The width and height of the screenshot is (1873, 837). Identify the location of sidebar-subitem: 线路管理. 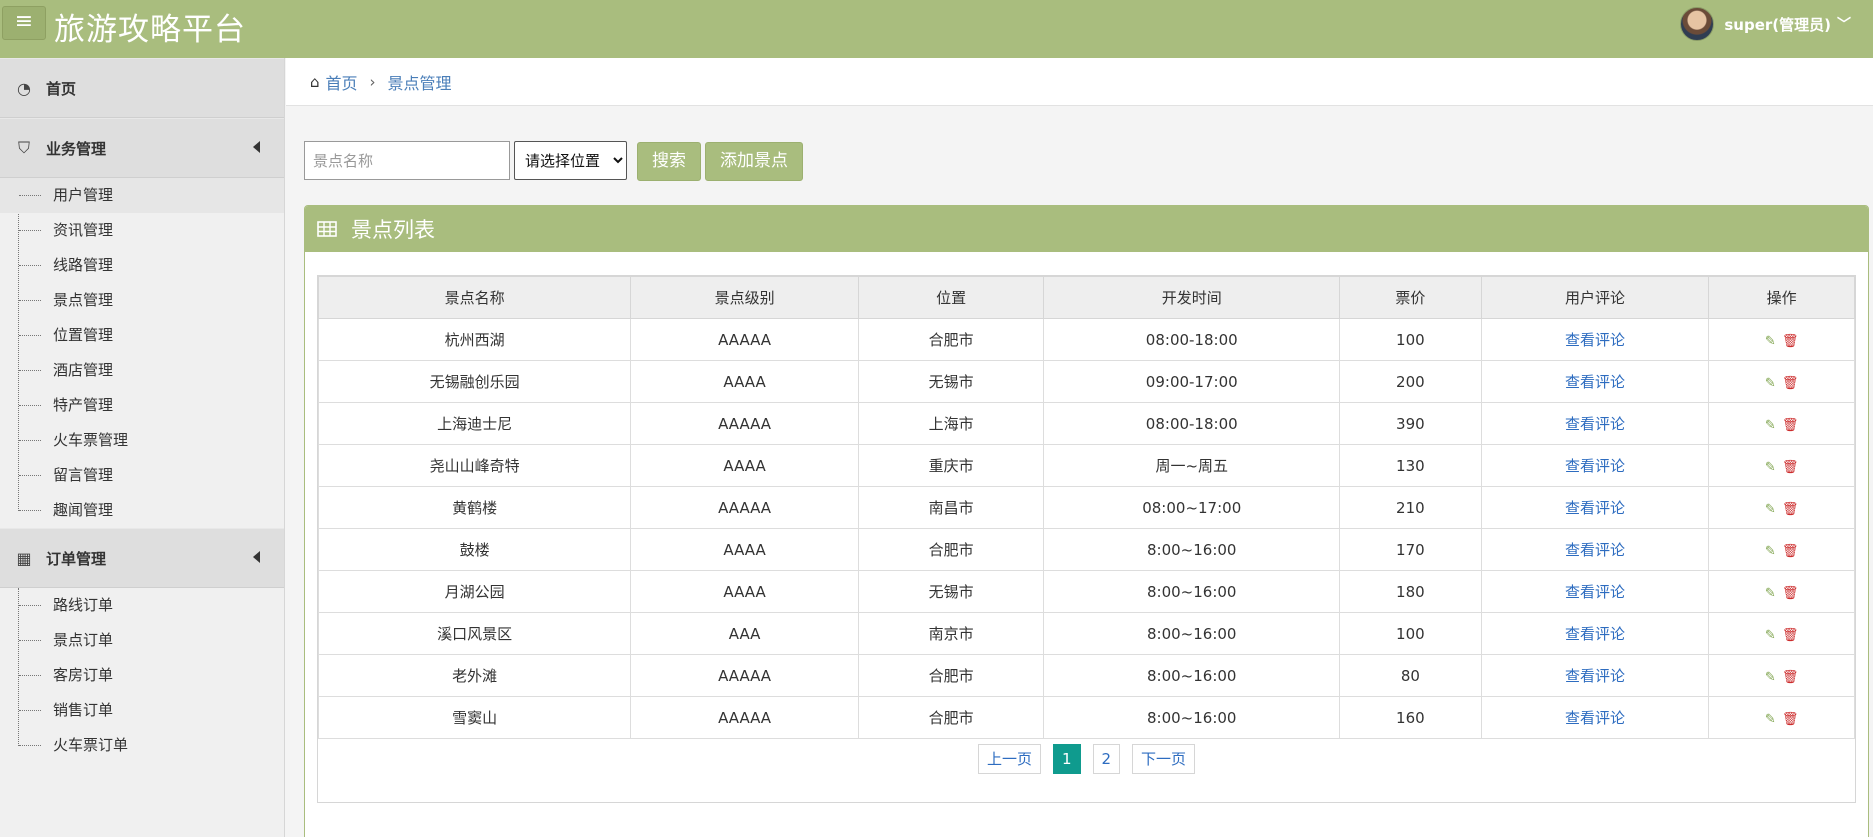
(142, 265).